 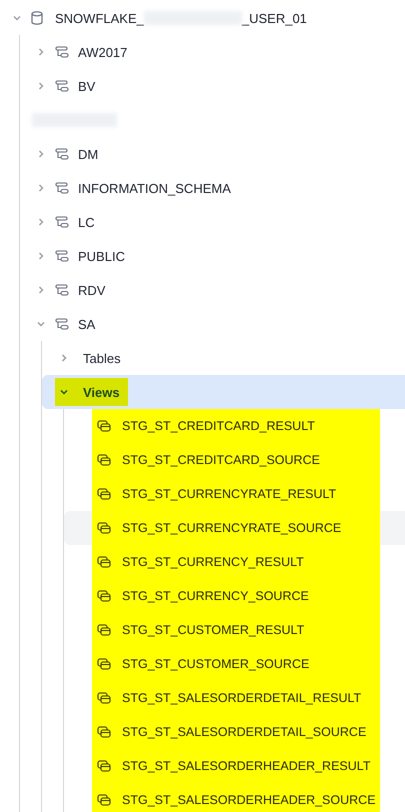 I want to click on folder-row: Tables, so click(x=223, y=358).